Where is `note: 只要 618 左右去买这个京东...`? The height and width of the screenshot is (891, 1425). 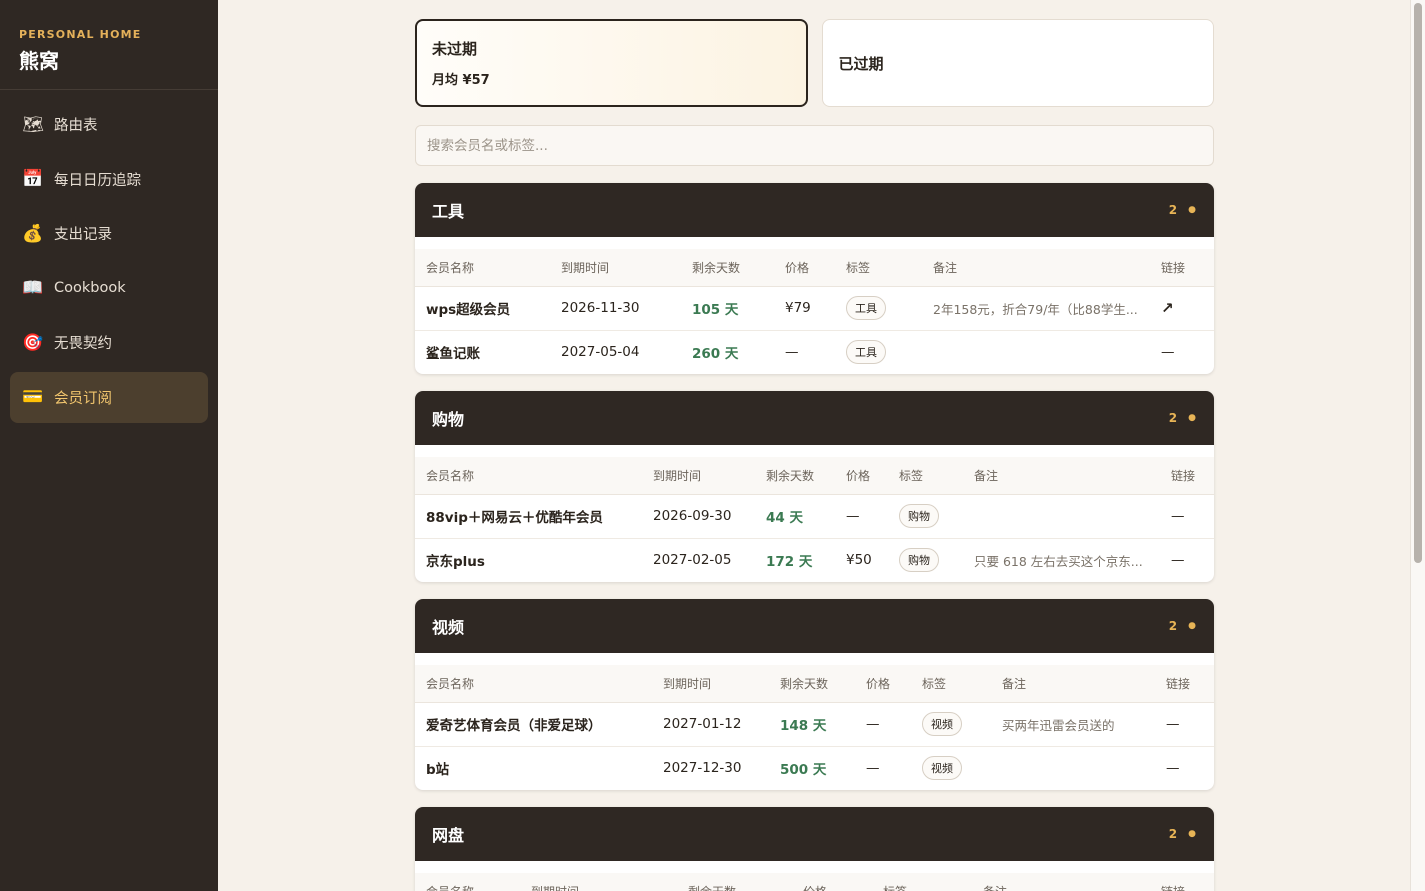 note: 只要 618 左右去买这个京东... is located at coordinates (1058, 561).